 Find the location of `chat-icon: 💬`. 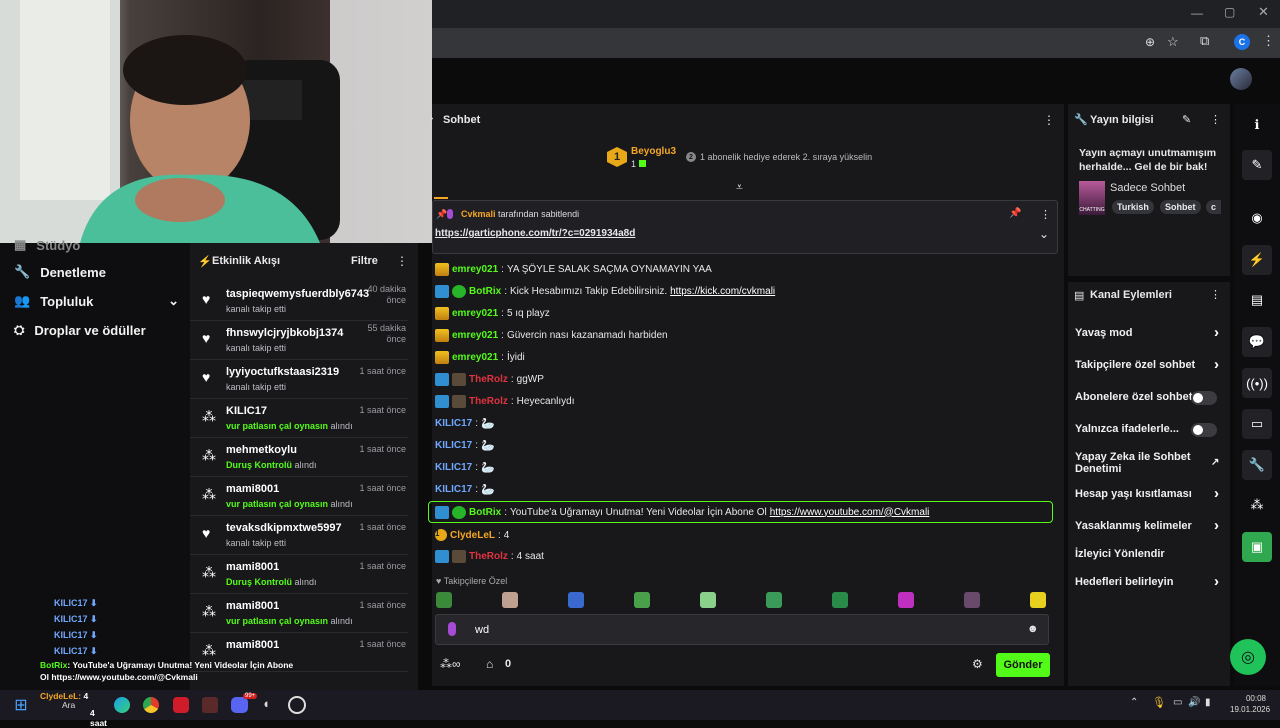

chat-icon: 💬 is located at coordinates (1257, 342).